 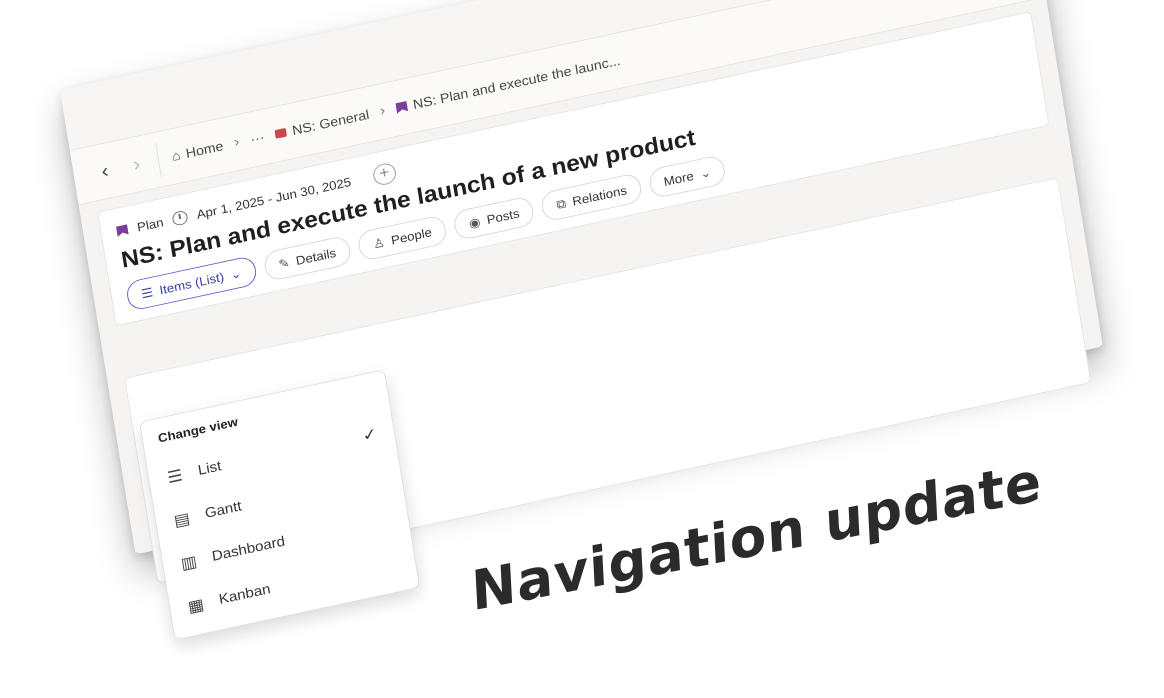 I want to click on chevron-left-icon: ‹, so click(x=105, y=171).